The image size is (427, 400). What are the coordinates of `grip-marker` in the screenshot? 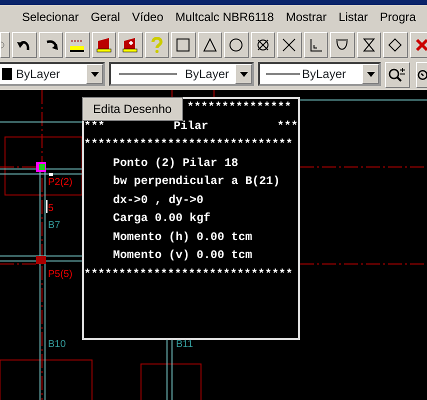 It's located at (51, 174).